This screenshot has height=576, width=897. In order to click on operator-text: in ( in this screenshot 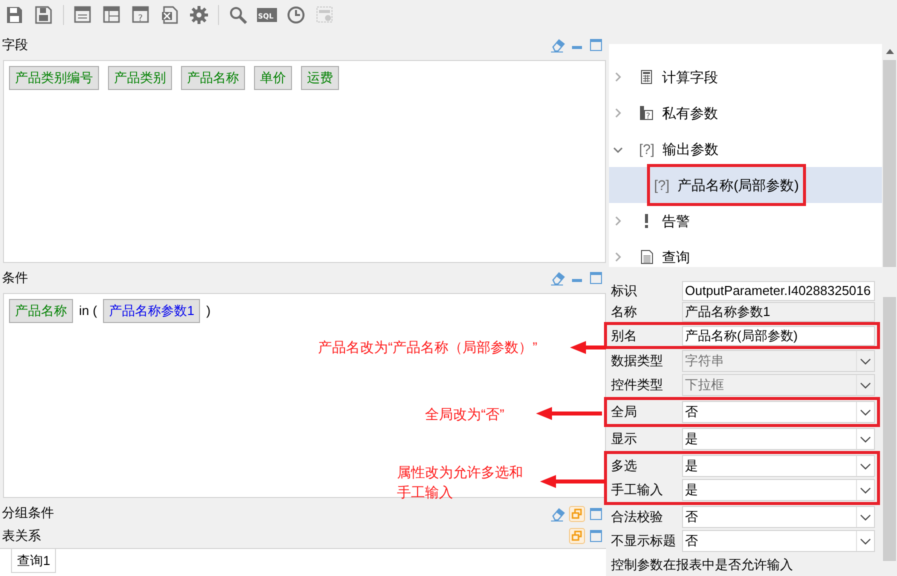, I will do `click(88, 311)`.